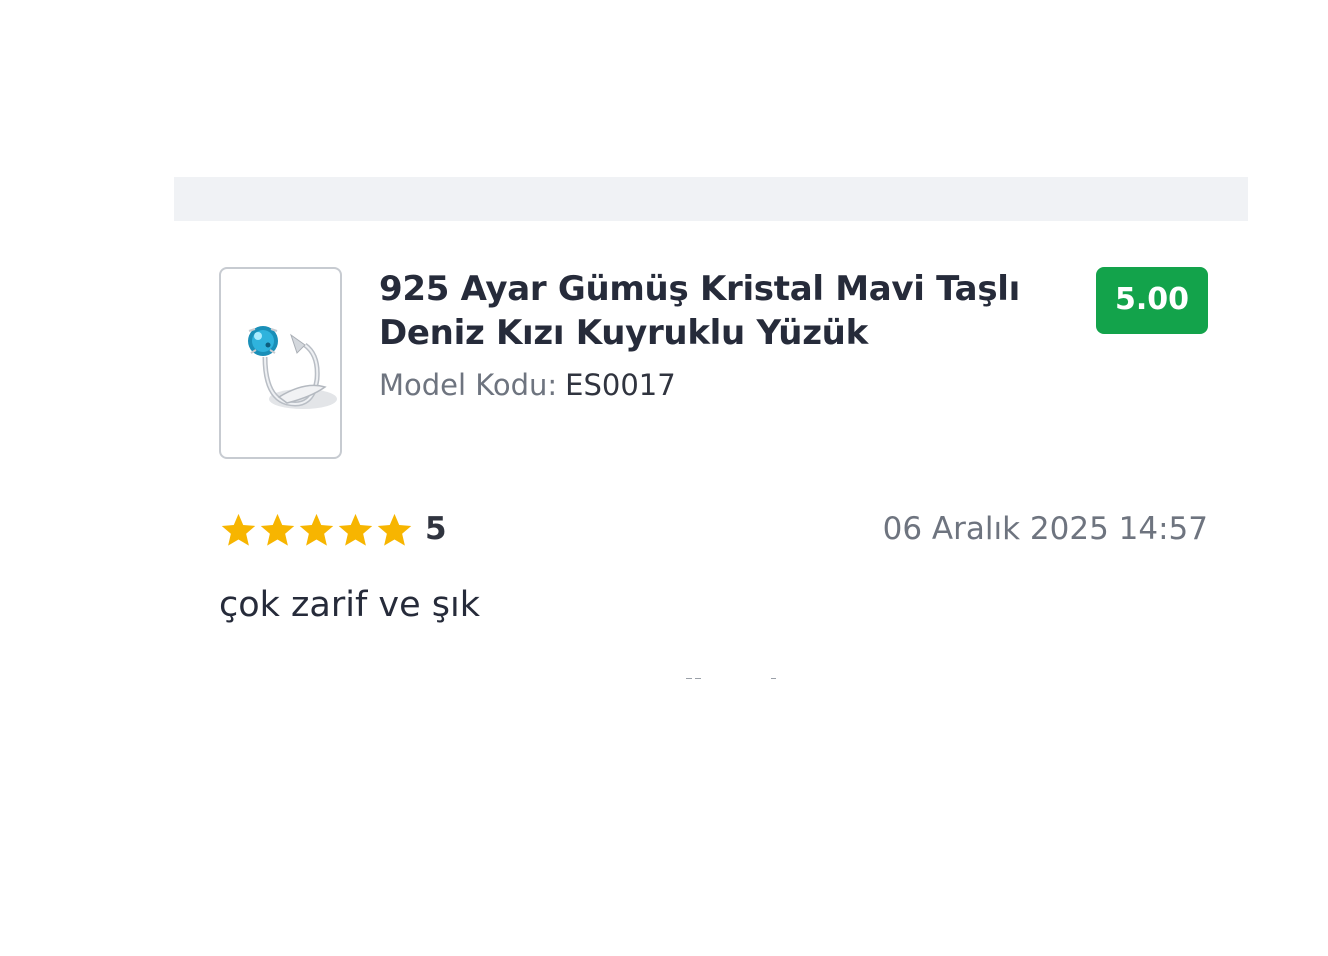 Image resolution: width=1328 pixels, height=956 pixels. What do you see at coordinates (620, 385) in the screenshot?
I see `model-code-value: ES0017` at bounding box center [620, 385].